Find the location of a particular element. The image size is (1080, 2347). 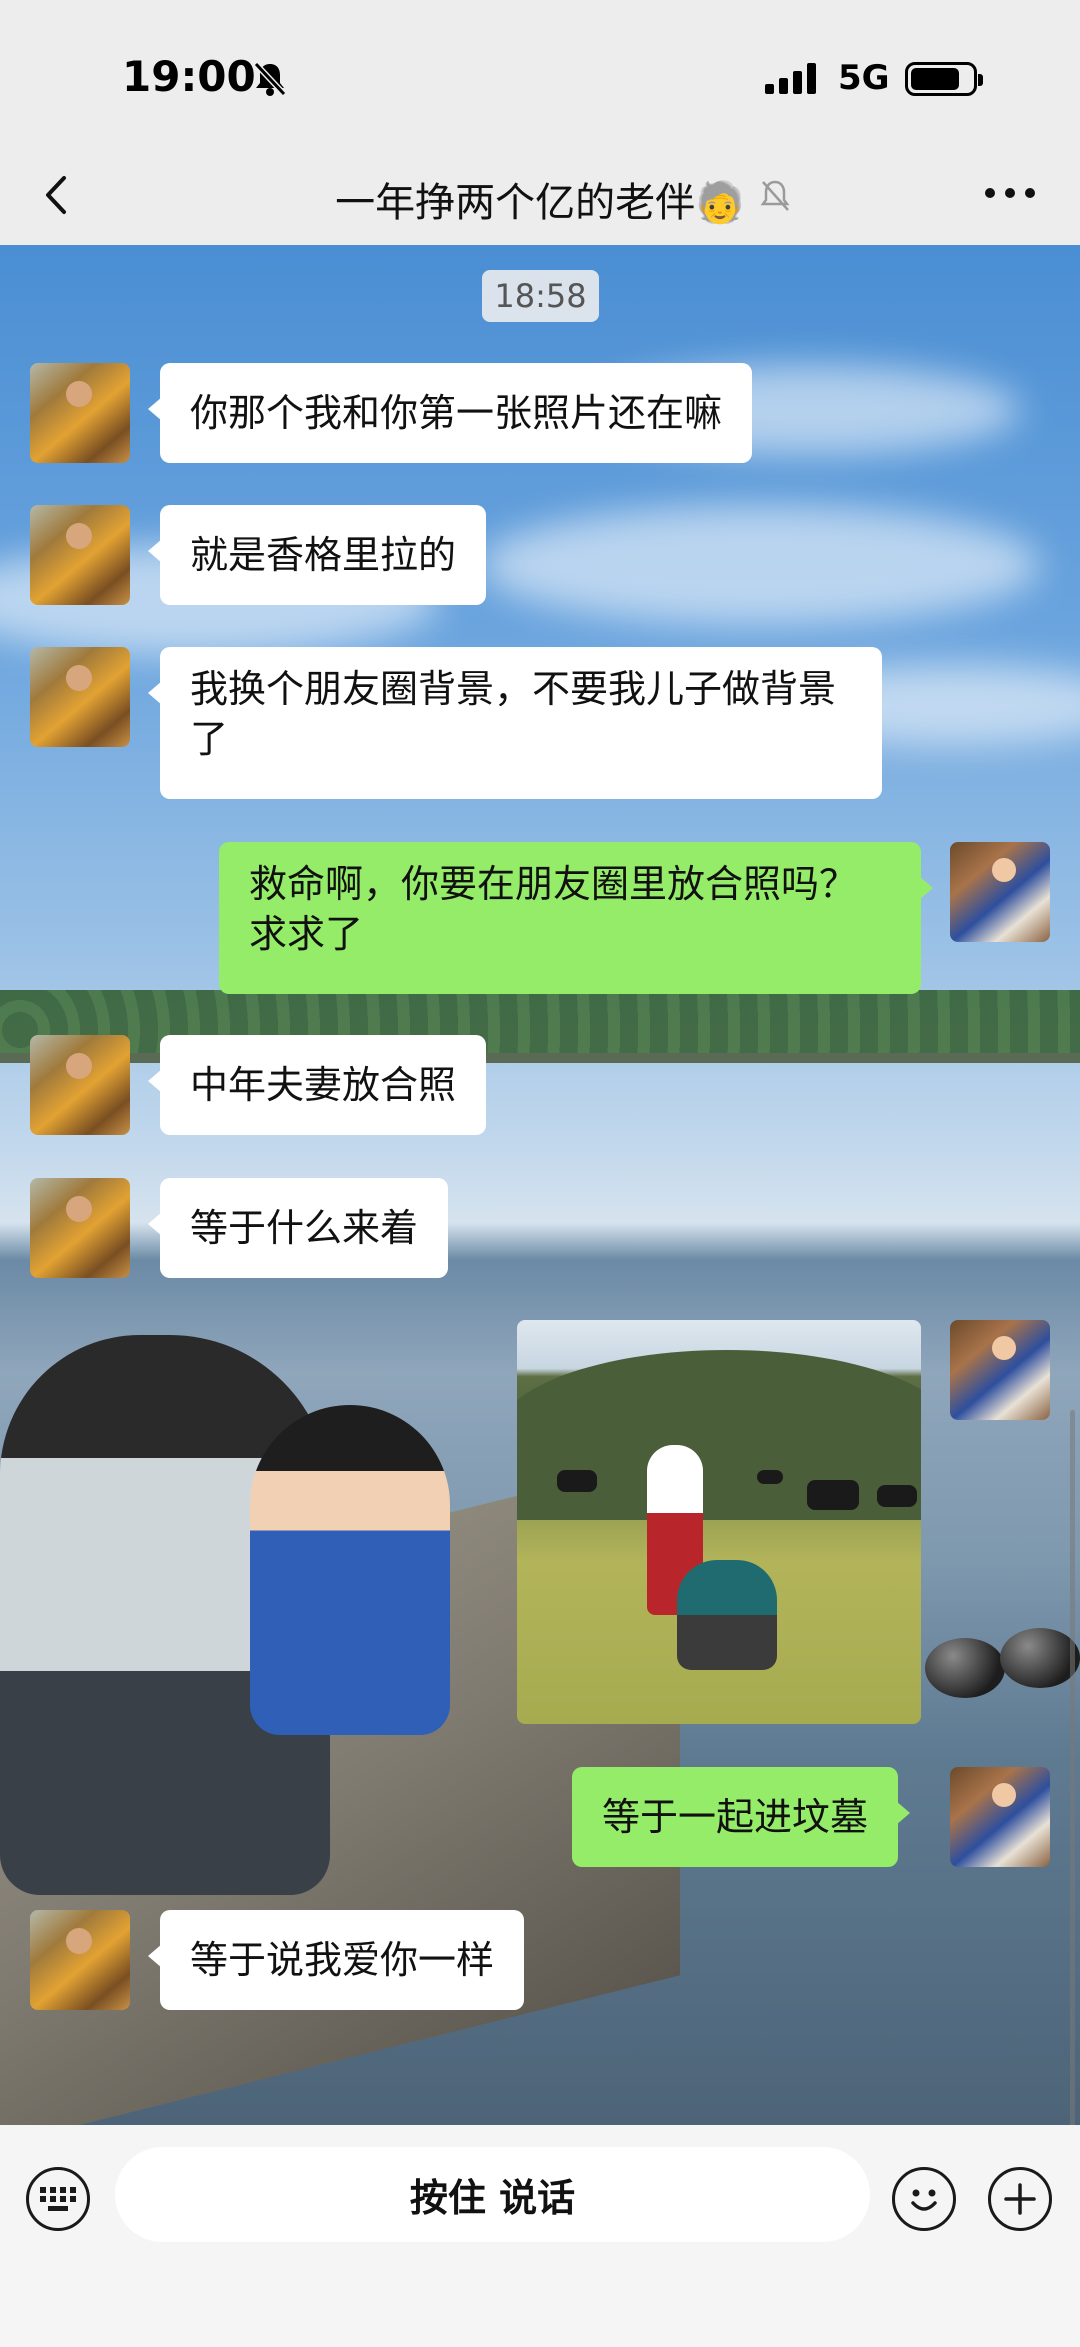

message-bubble-incoming: 等于说我爱你一样 is located at coordinates (336, 1960).